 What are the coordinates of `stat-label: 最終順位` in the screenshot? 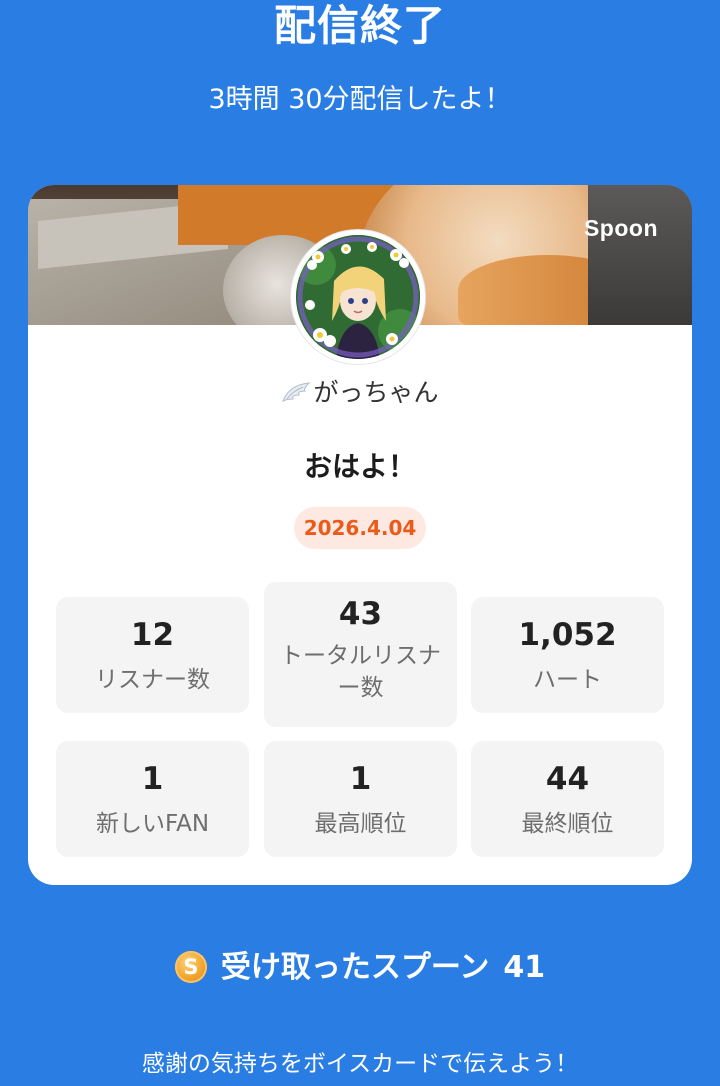 It's located at (567, 824).